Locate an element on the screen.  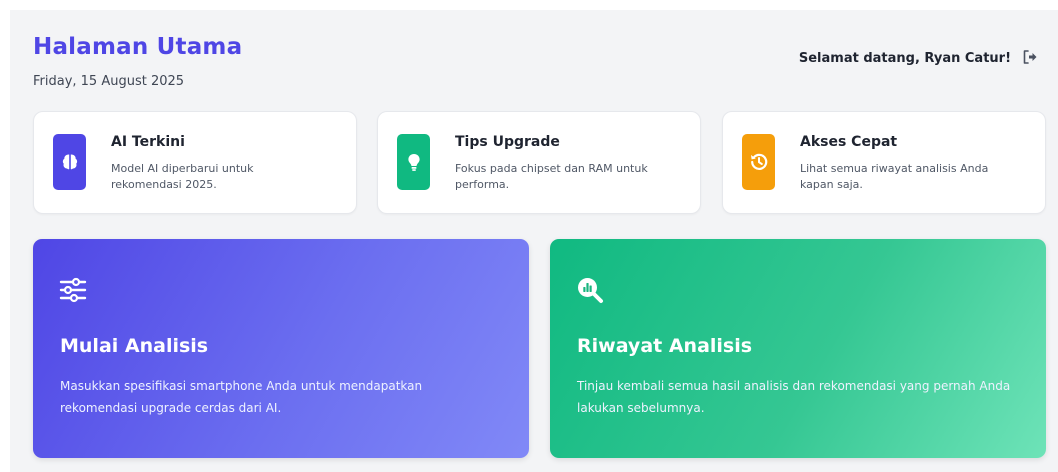
info-card-title: AI Terkini is located at coordinates (148, 142).